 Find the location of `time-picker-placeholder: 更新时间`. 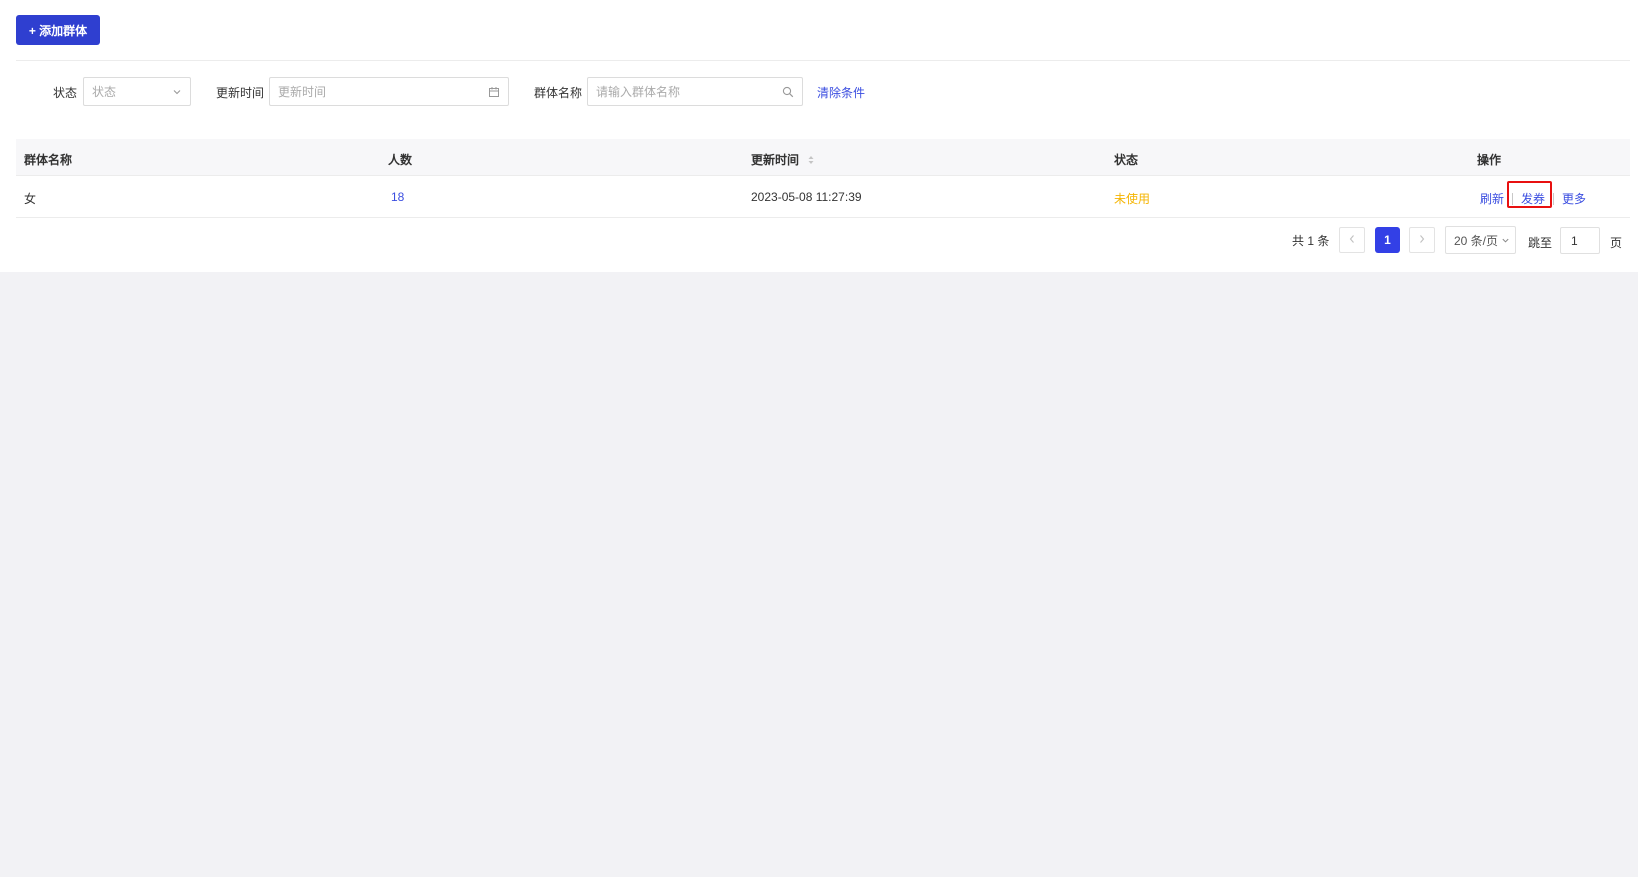

time-picker-placeholder: 更新时间 is located at coordinates (302, 92).